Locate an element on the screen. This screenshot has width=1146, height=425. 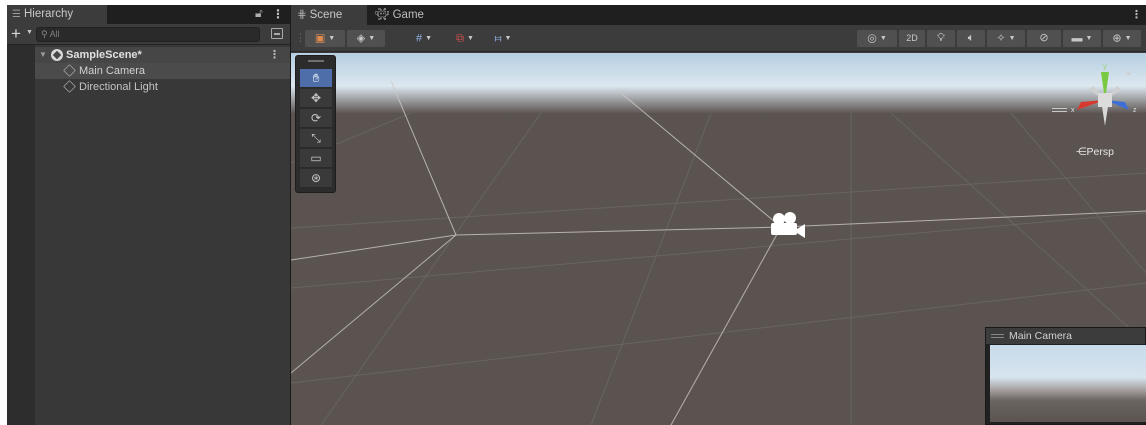
tab-scene-label: Scene is located at coordinates (326, 15).